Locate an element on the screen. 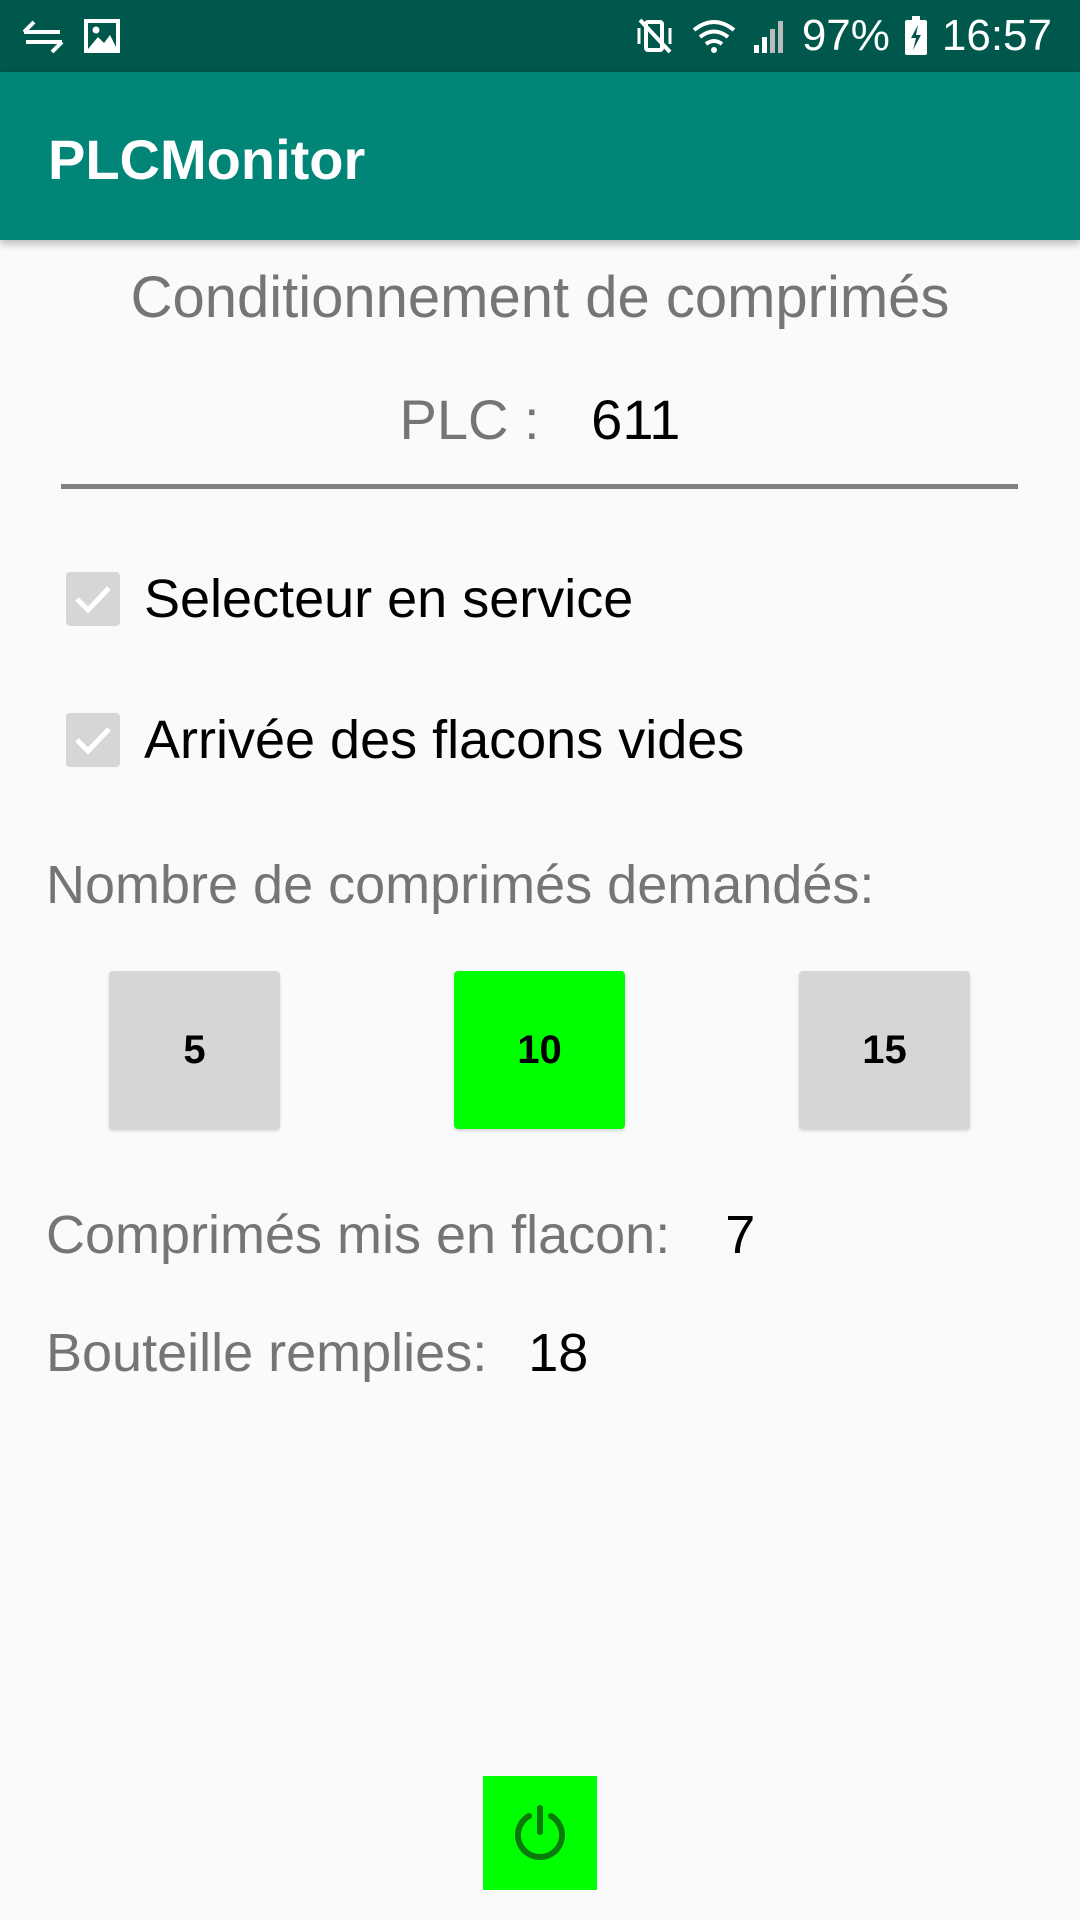 The width and height of the screenshot is (1080, 1920). pills-filled-row: Comprimés mis en flacon: 7 is located at coordinates (400, 1235).